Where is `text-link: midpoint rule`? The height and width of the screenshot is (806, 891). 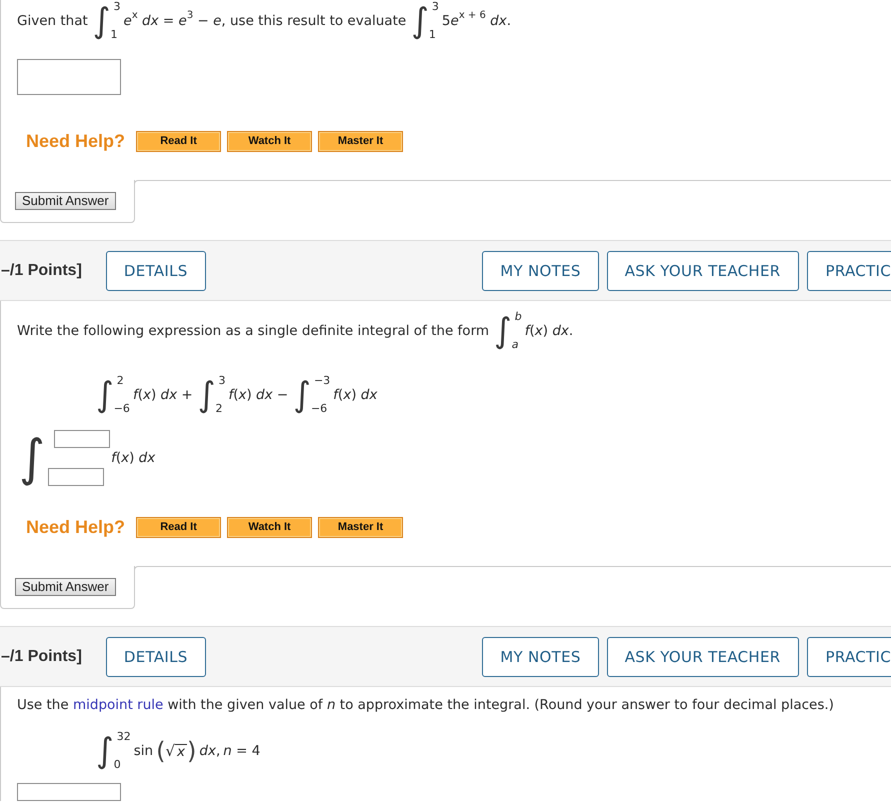
text-link: midpoint rule is located at coordinates (118, 705).